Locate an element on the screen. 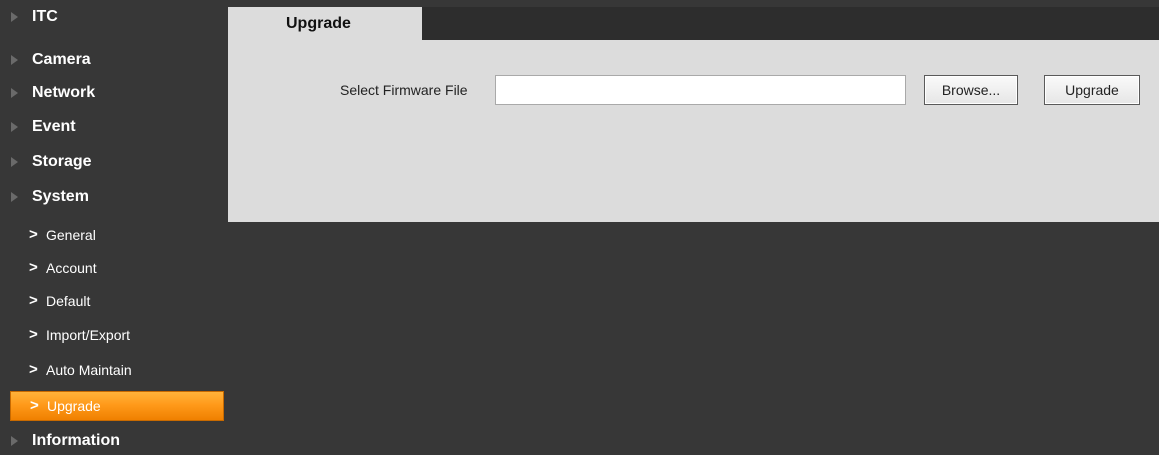 This screenshot has height=455, width=1159. sidebar-item-label: Network is located at coordinates (64, 92).